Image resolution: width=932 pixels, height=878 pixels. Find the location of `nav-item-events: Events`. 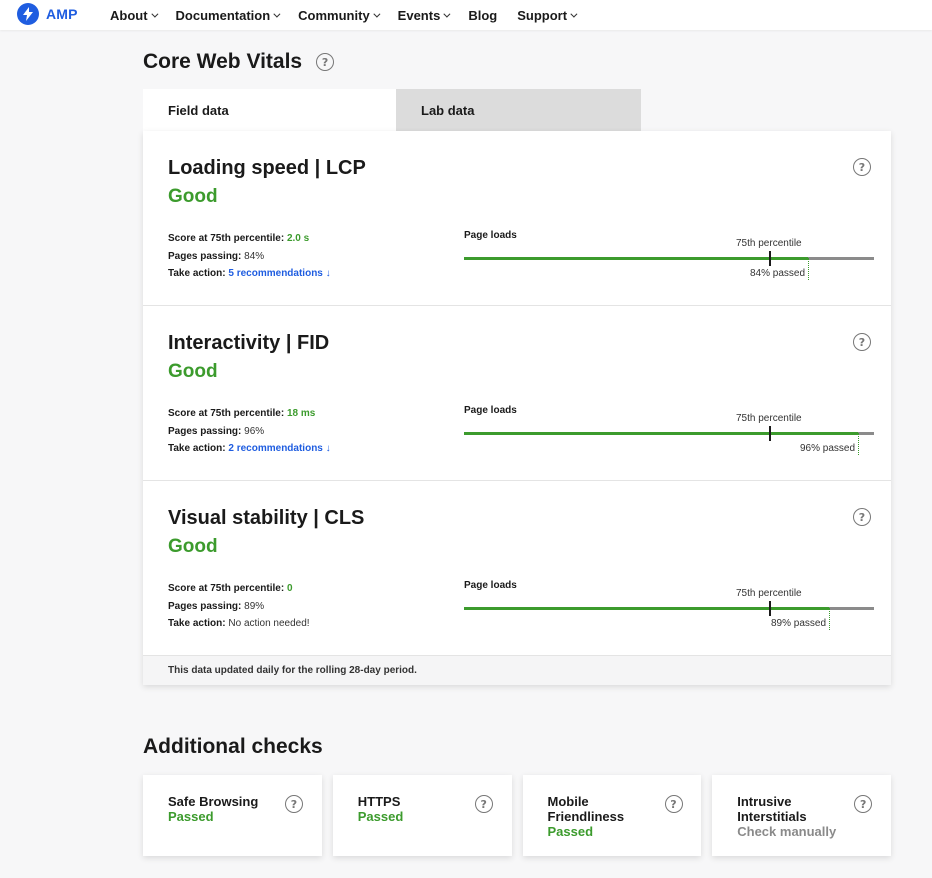

nav-item-events: Events is located at coordinates (424, 15).